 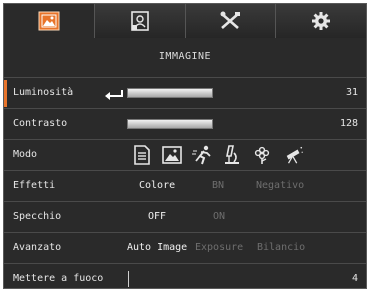 I want to click on focus-slider, so click(x=128, y=279).